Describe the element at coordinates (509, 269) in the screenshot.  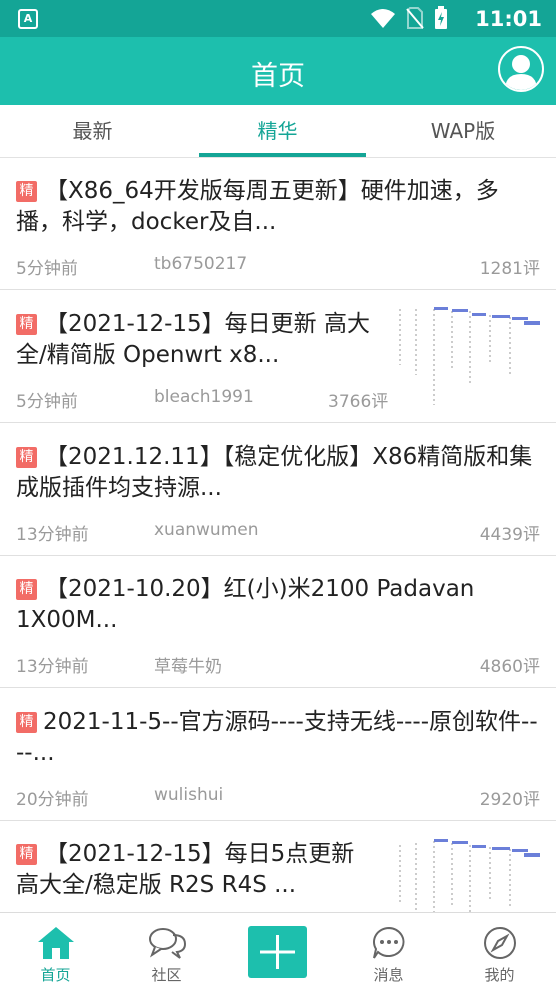
I see `post-comments: 1281评` at that location.